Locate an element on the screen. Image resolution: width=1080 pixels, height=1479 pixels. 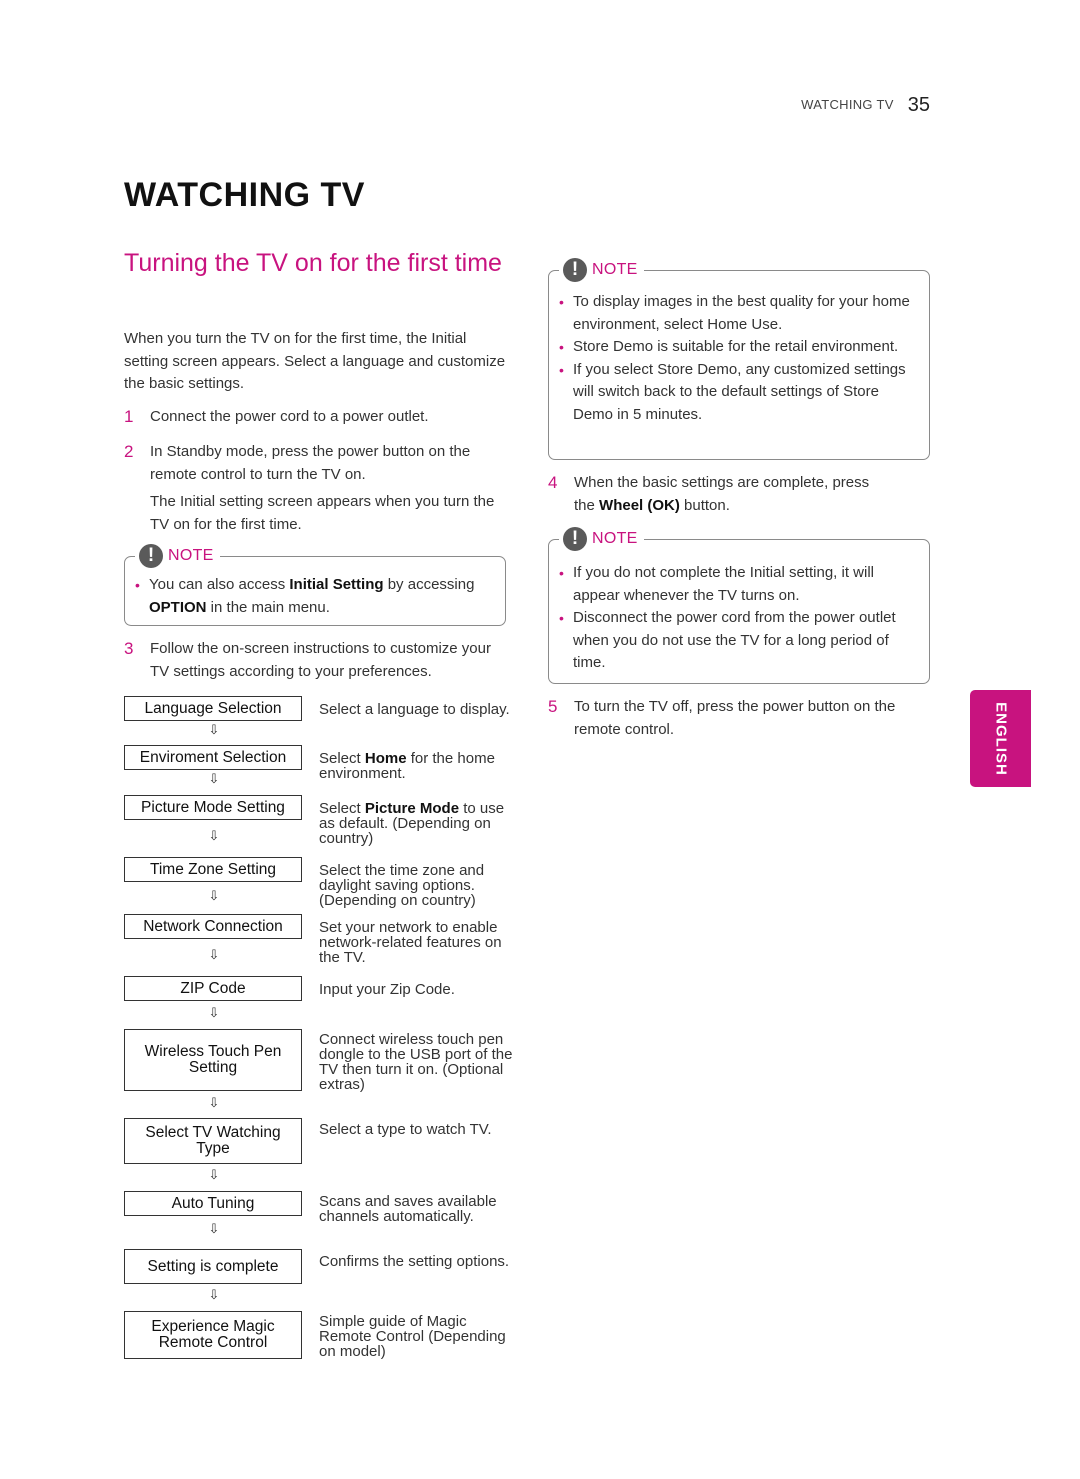
step-number: 4 is located at coordinates (553, 482).